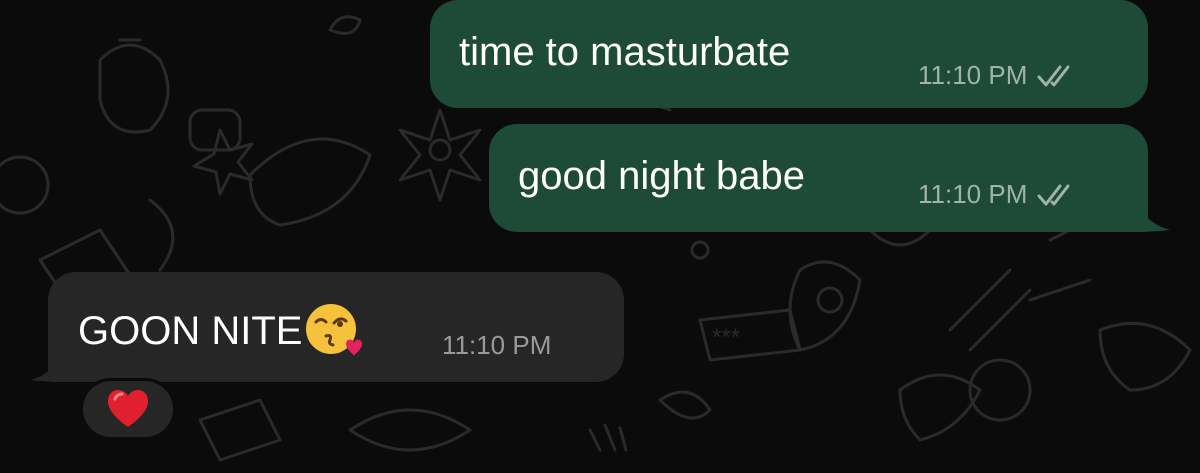 This screenshot has width=1200, height=473. I want to click on red-heart-icon, so click(128, 408).